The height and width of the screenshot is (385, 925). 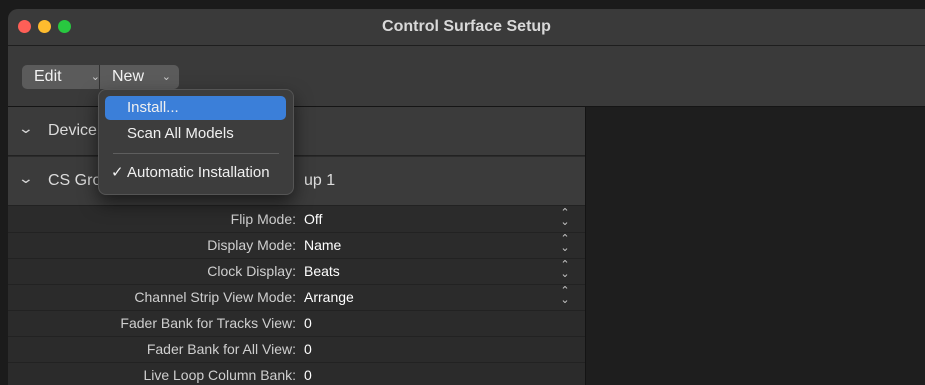 What do you see at coordinates (128, 76) in the screenshot?
I see `new-menu-label: New` at bounding box center [128, 76].